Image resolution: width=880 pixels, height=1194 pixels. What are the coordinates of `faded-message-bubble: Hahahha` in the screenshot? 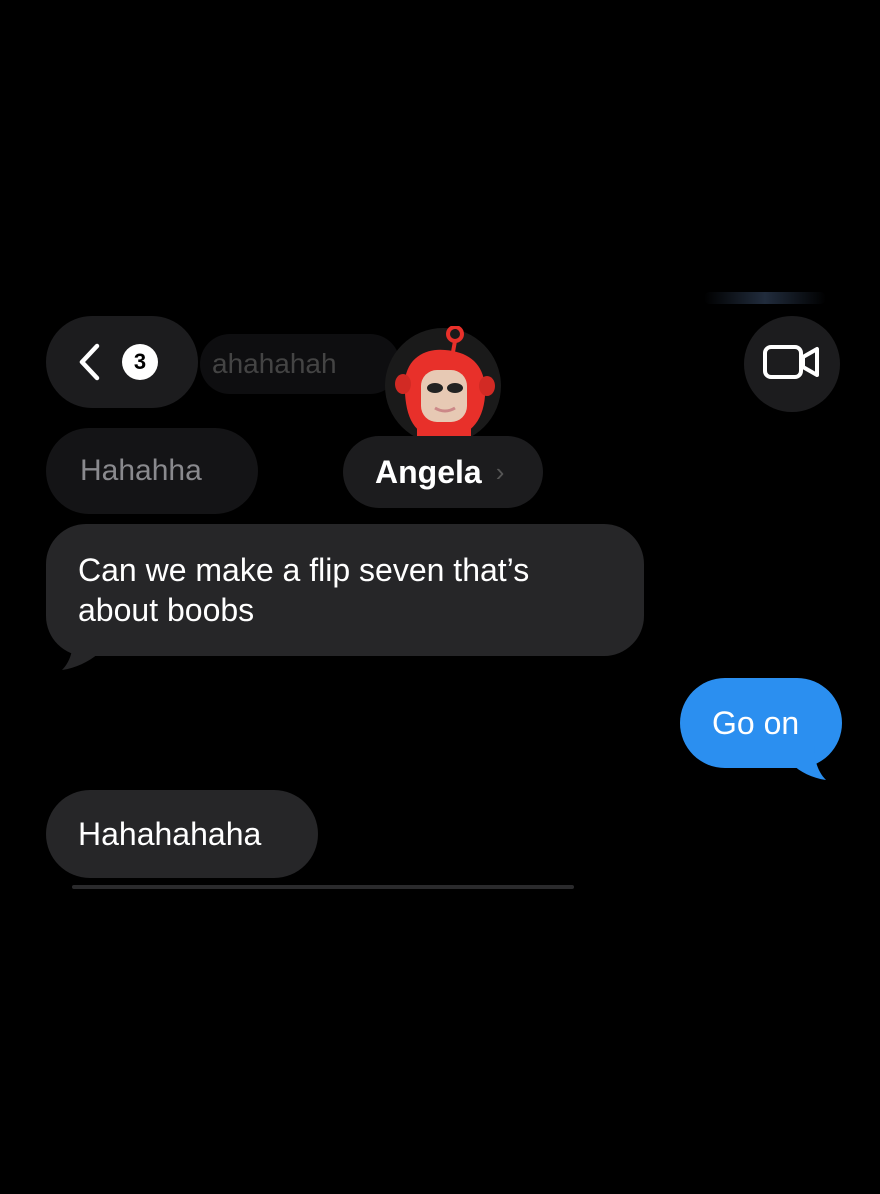 It's located at (152, 471).